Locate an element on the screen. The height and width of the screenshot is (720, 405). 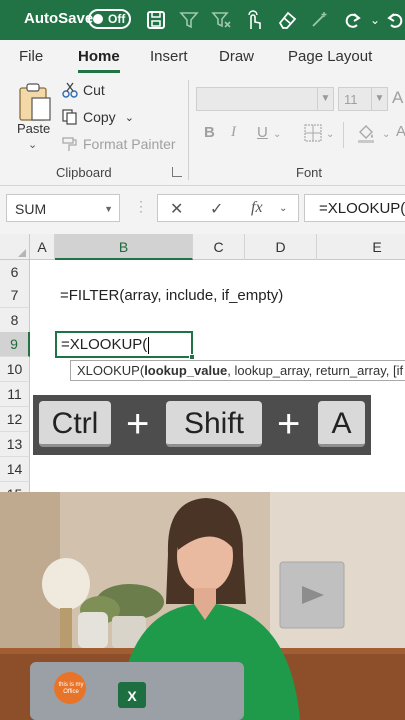
active-cell-text: =XLOOKUP( is located at coordinates (105, 345).